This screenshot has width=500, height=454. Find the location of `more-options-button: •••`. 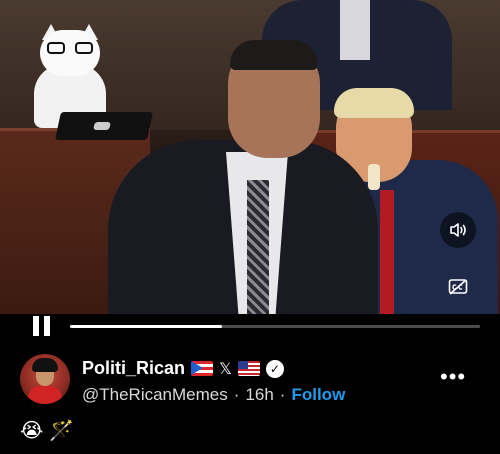

more-options-button: ••• is located at coordinates (453, 377).